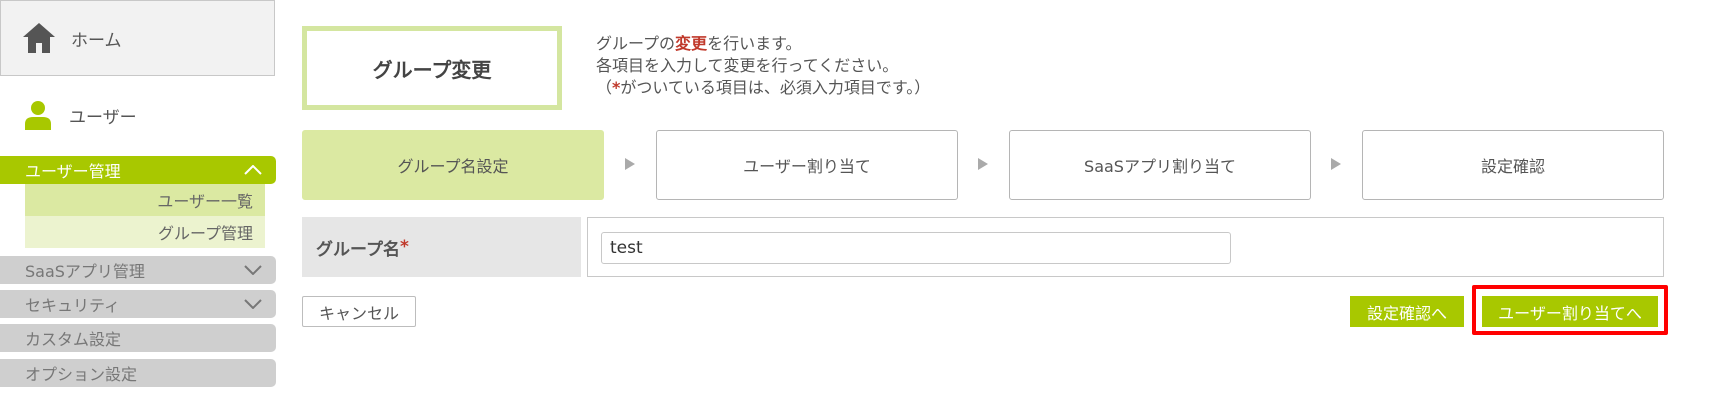  I want to click on cancel-button: キャンセル, so click(359, 311).